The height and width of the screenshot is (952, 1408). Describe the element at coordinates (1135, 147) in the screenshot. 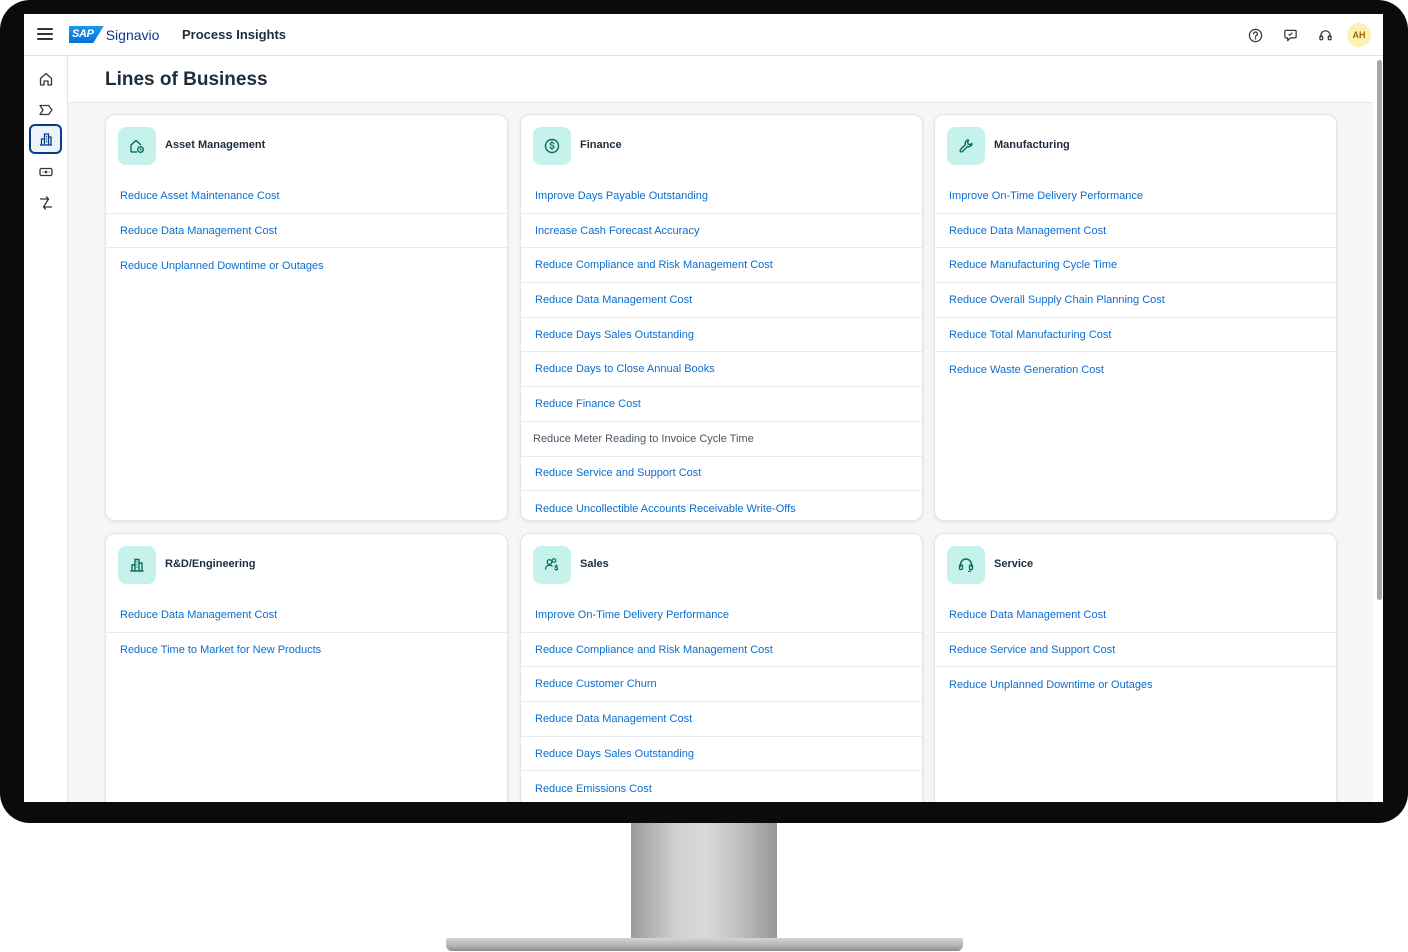

I see `card-header: Manufacturing` at that location.